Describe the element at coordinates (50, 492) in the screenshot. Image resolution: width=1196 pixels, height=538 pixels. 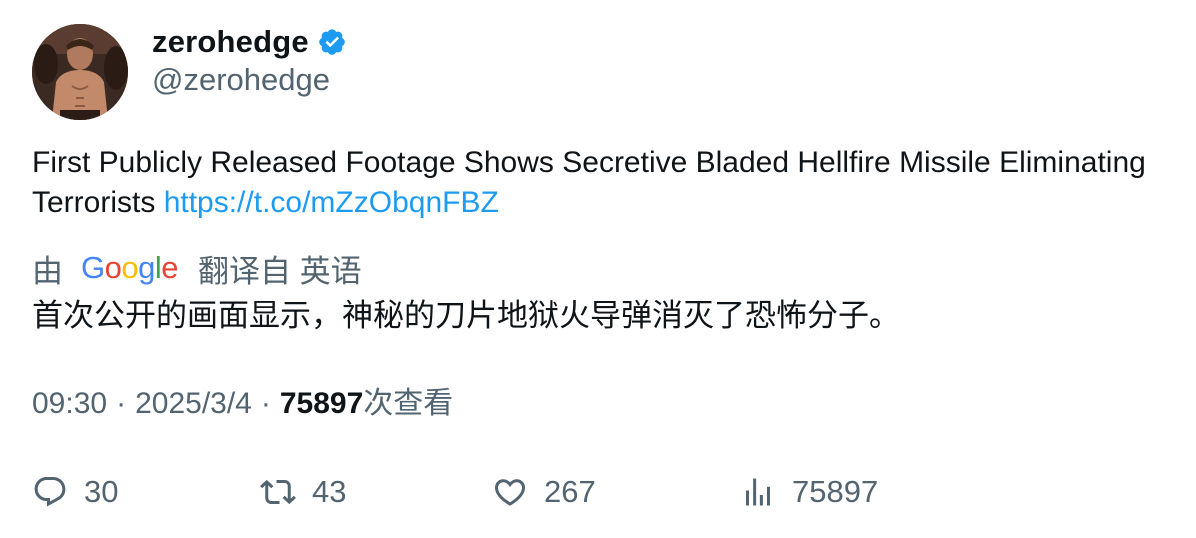
I see `reply-icon` at that location.